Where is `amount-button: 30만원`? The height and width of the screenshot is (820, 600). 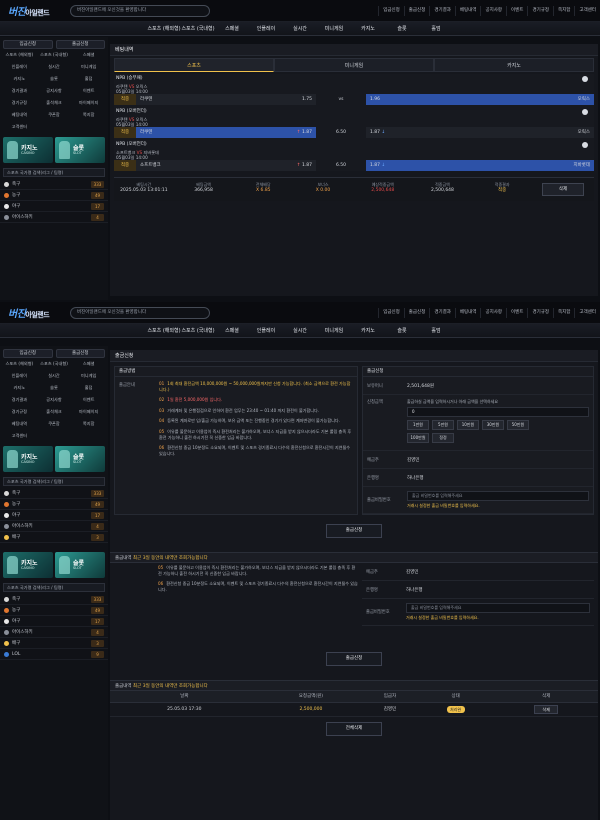 amount-button: 30만원 is located at coordinates (493, 425).